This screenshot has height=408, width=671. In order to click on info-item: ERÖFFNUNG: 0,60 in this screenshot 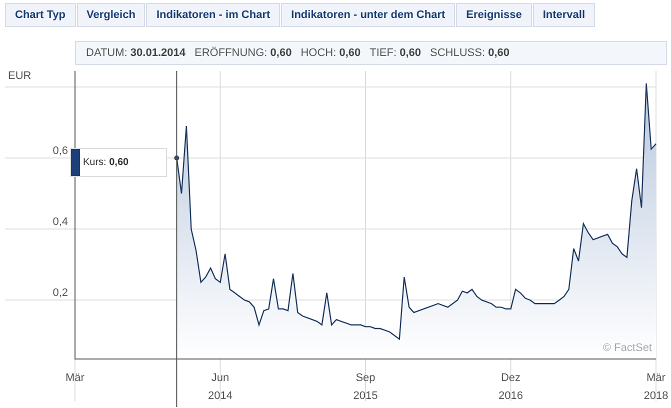, I will do `click(243, 53)`.